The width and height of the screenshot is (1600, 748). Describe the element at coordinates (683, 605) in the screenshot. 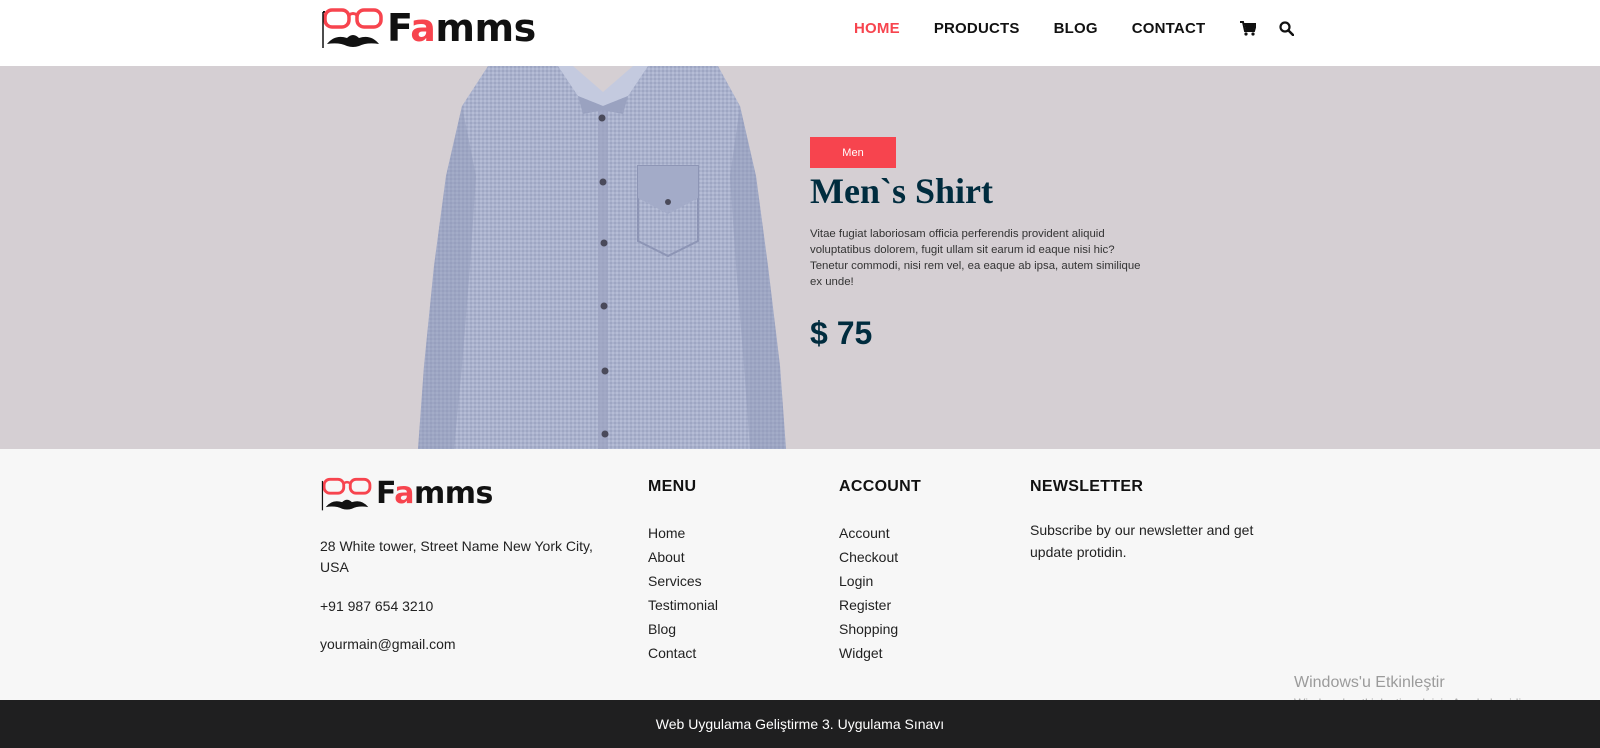

I see `footer-menu-testimonial: Testimonial` at that location.